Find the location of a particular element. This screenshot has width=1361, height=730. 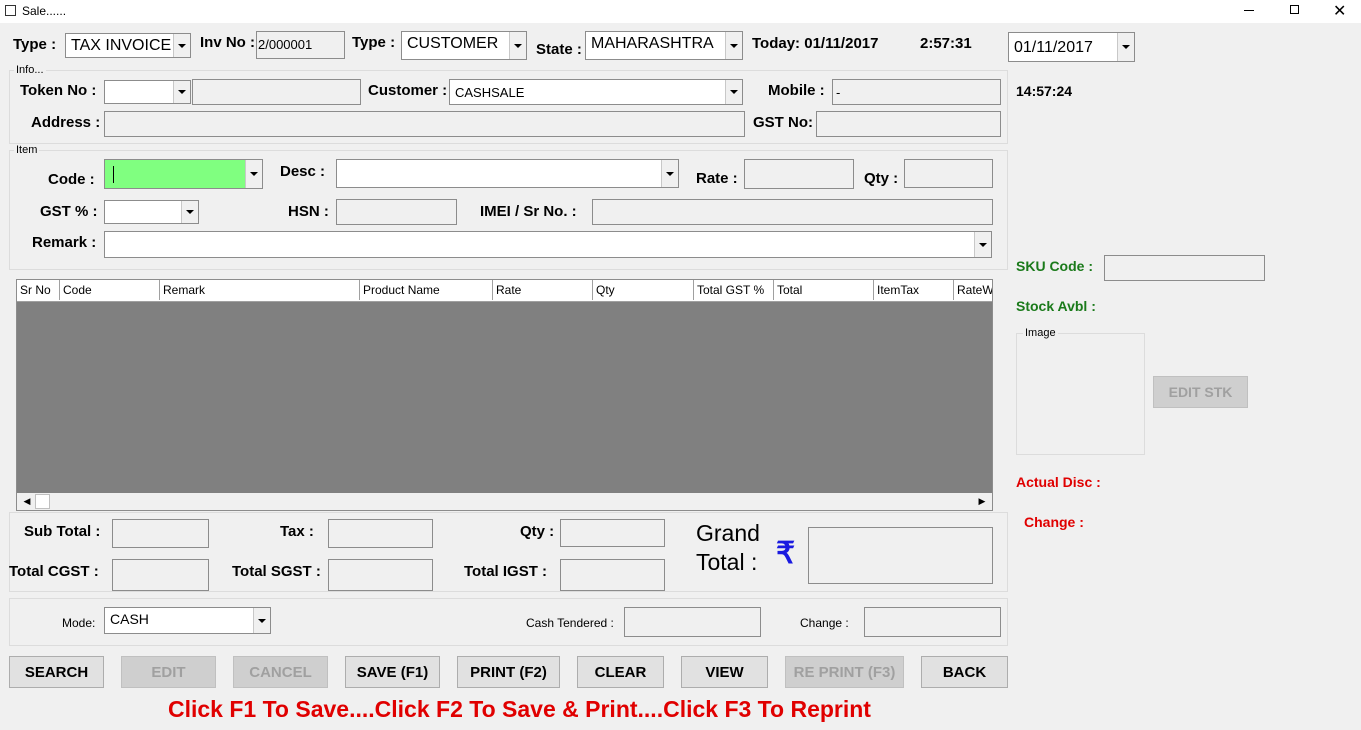

token-label: Token No : is located at coordinates (58, 90).